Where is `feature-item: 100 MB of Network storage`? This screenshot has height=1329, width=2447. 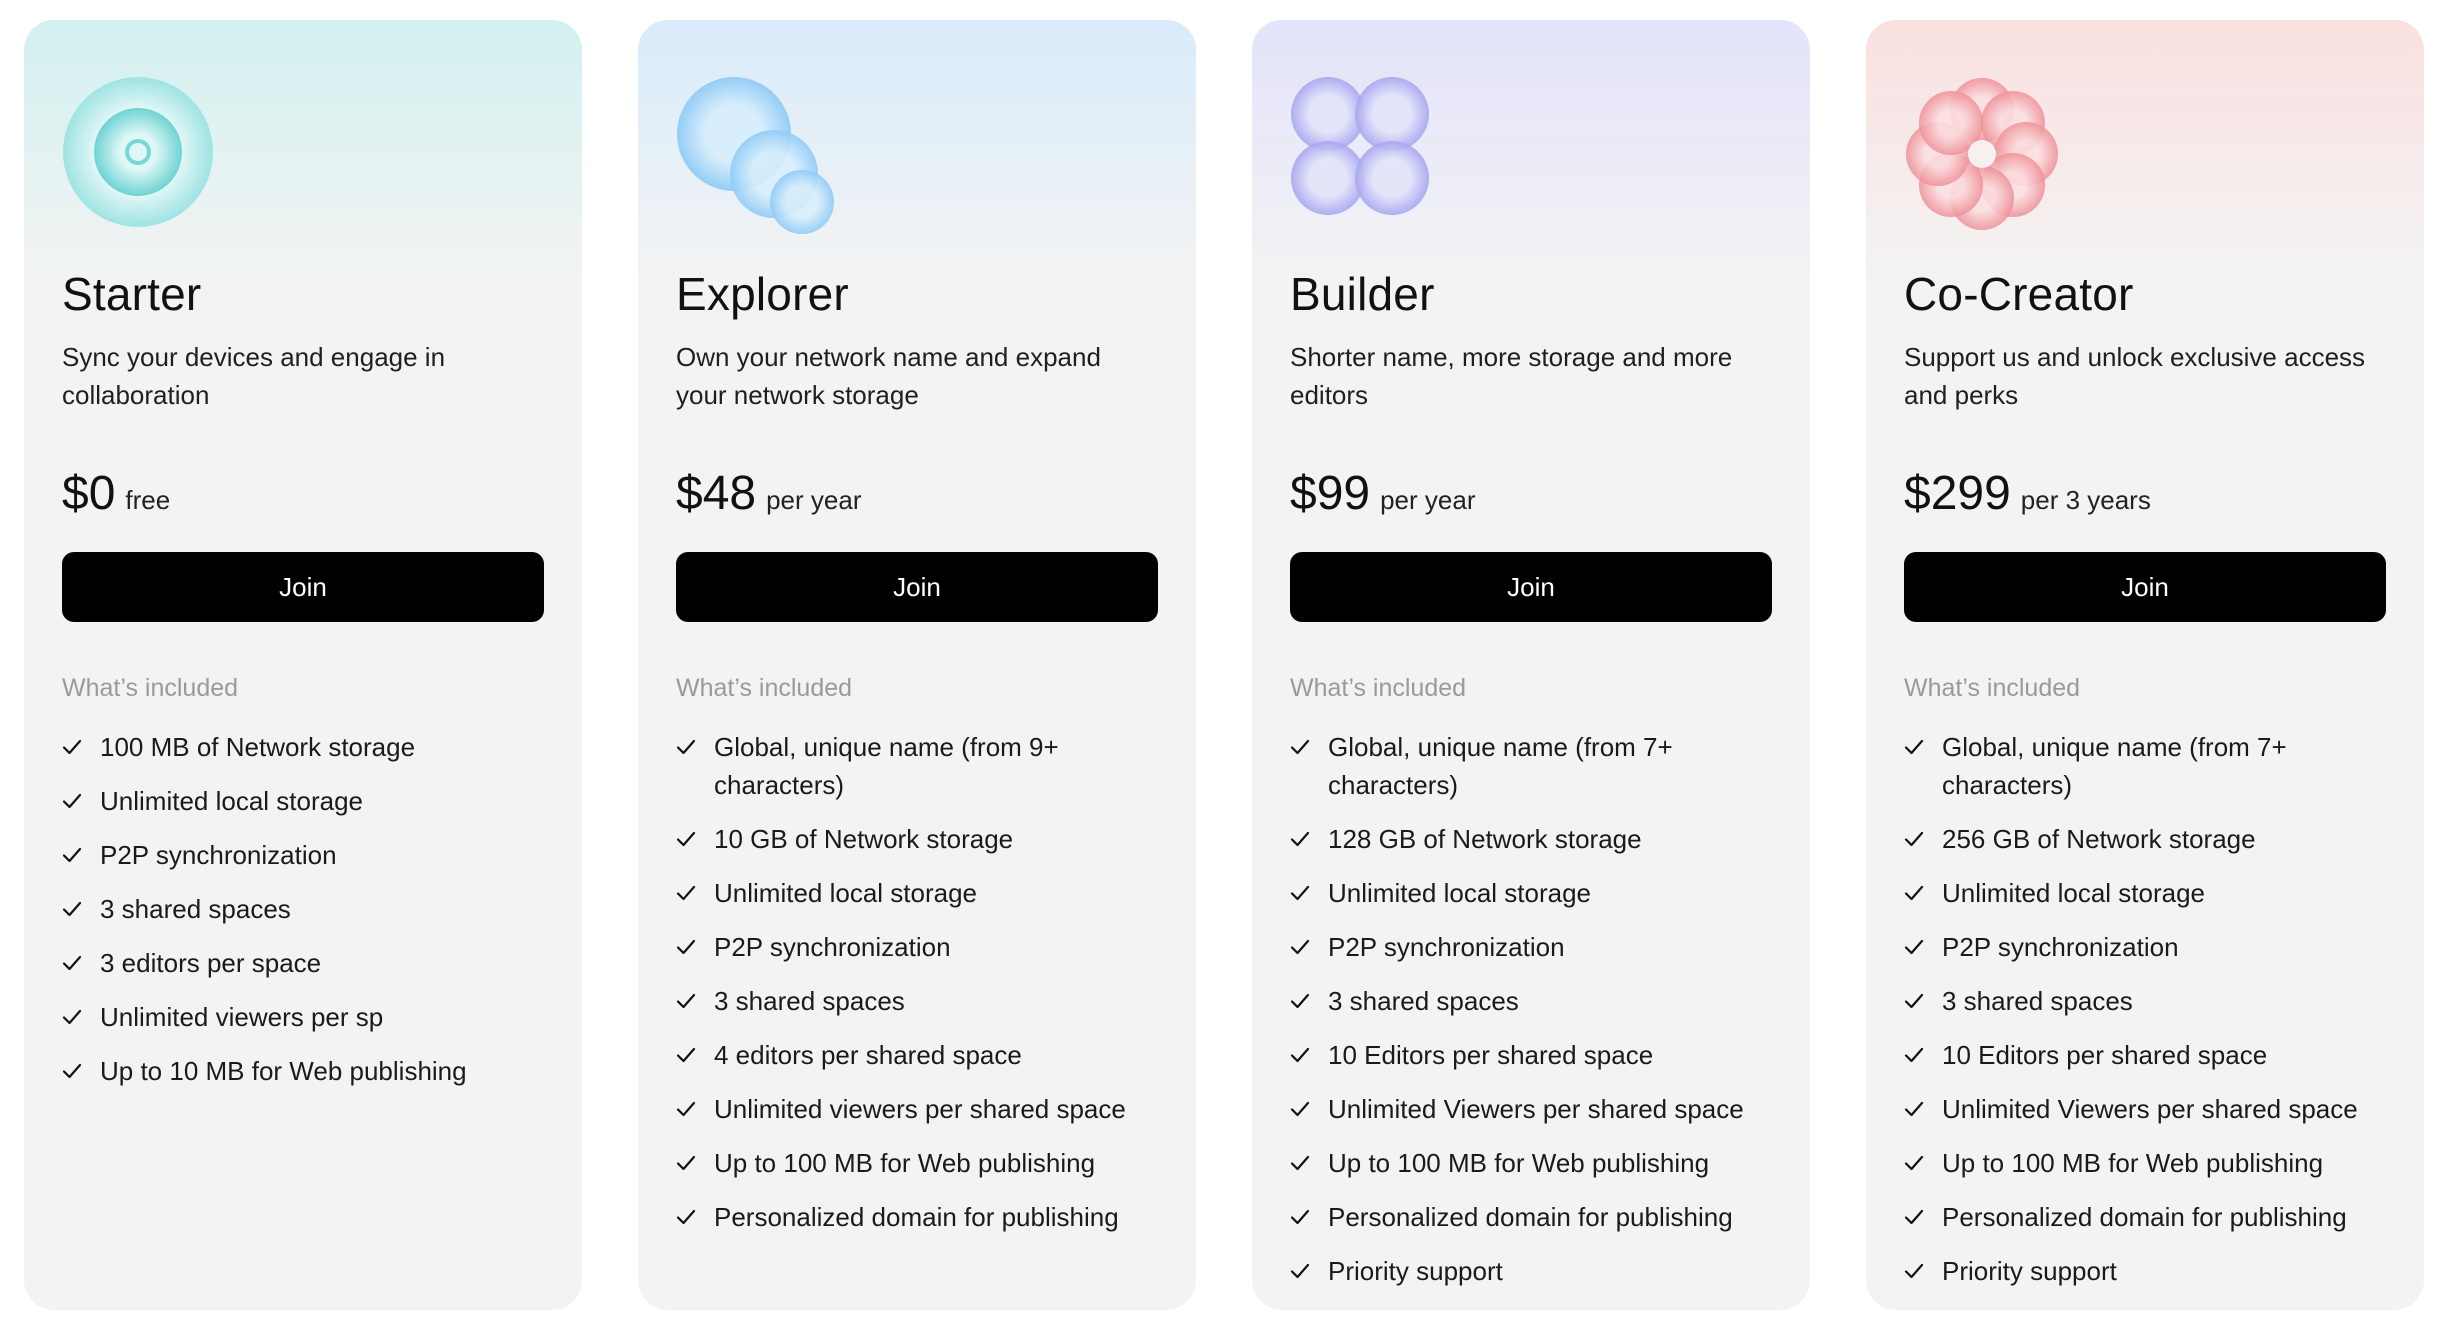 feature-item: 100 MB of Network storage is located at coordinates (303, 747).